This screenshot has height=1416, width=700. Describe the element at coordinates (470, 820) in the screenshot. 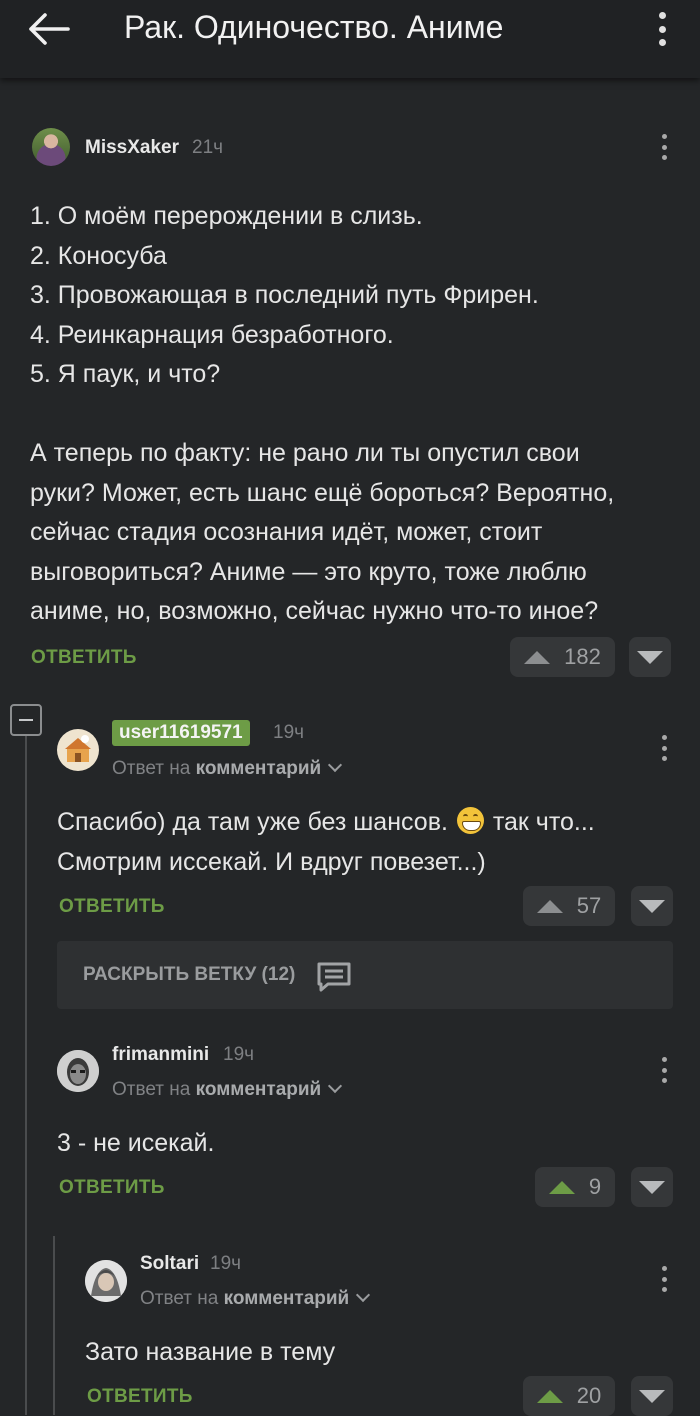

I see `grinning-face-emoji` at that location.